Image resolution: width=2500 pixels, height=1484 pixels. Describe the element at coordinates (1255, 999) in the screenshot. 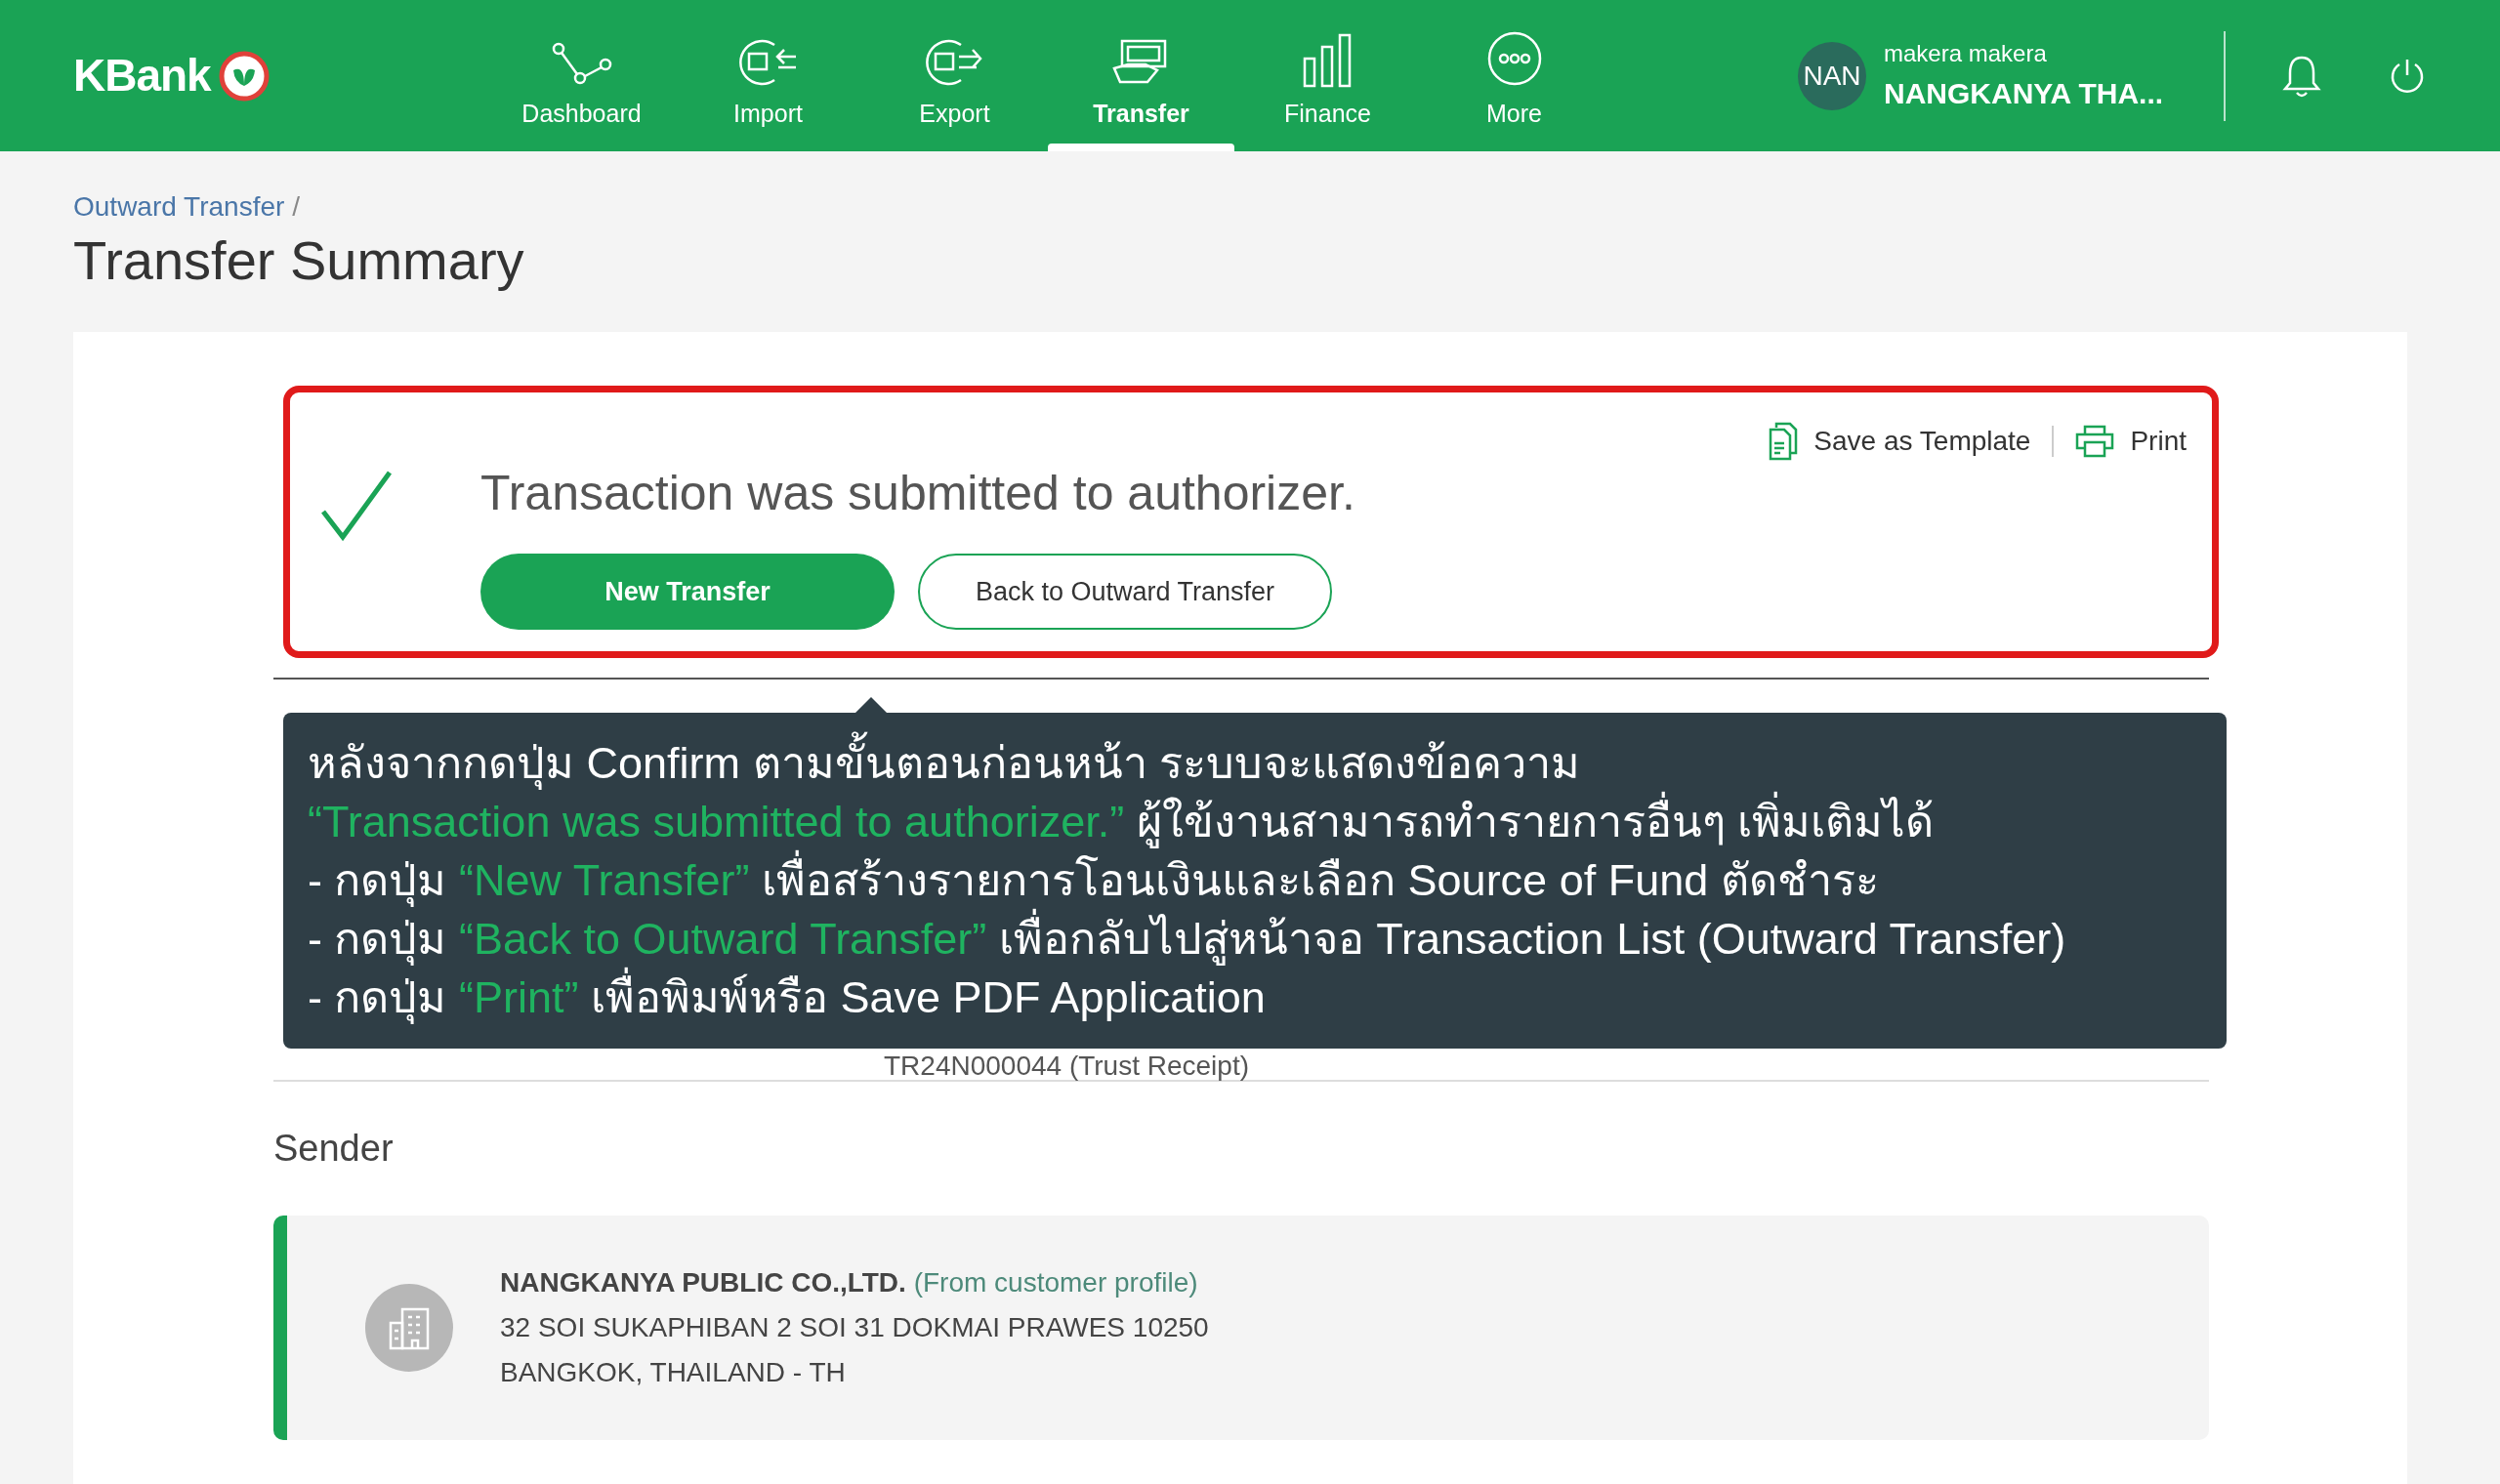

I see `tooltip-line: - กดปุ่ม “Print” เพื่อพิมพ์หรือ Save PDF Application` at that location.